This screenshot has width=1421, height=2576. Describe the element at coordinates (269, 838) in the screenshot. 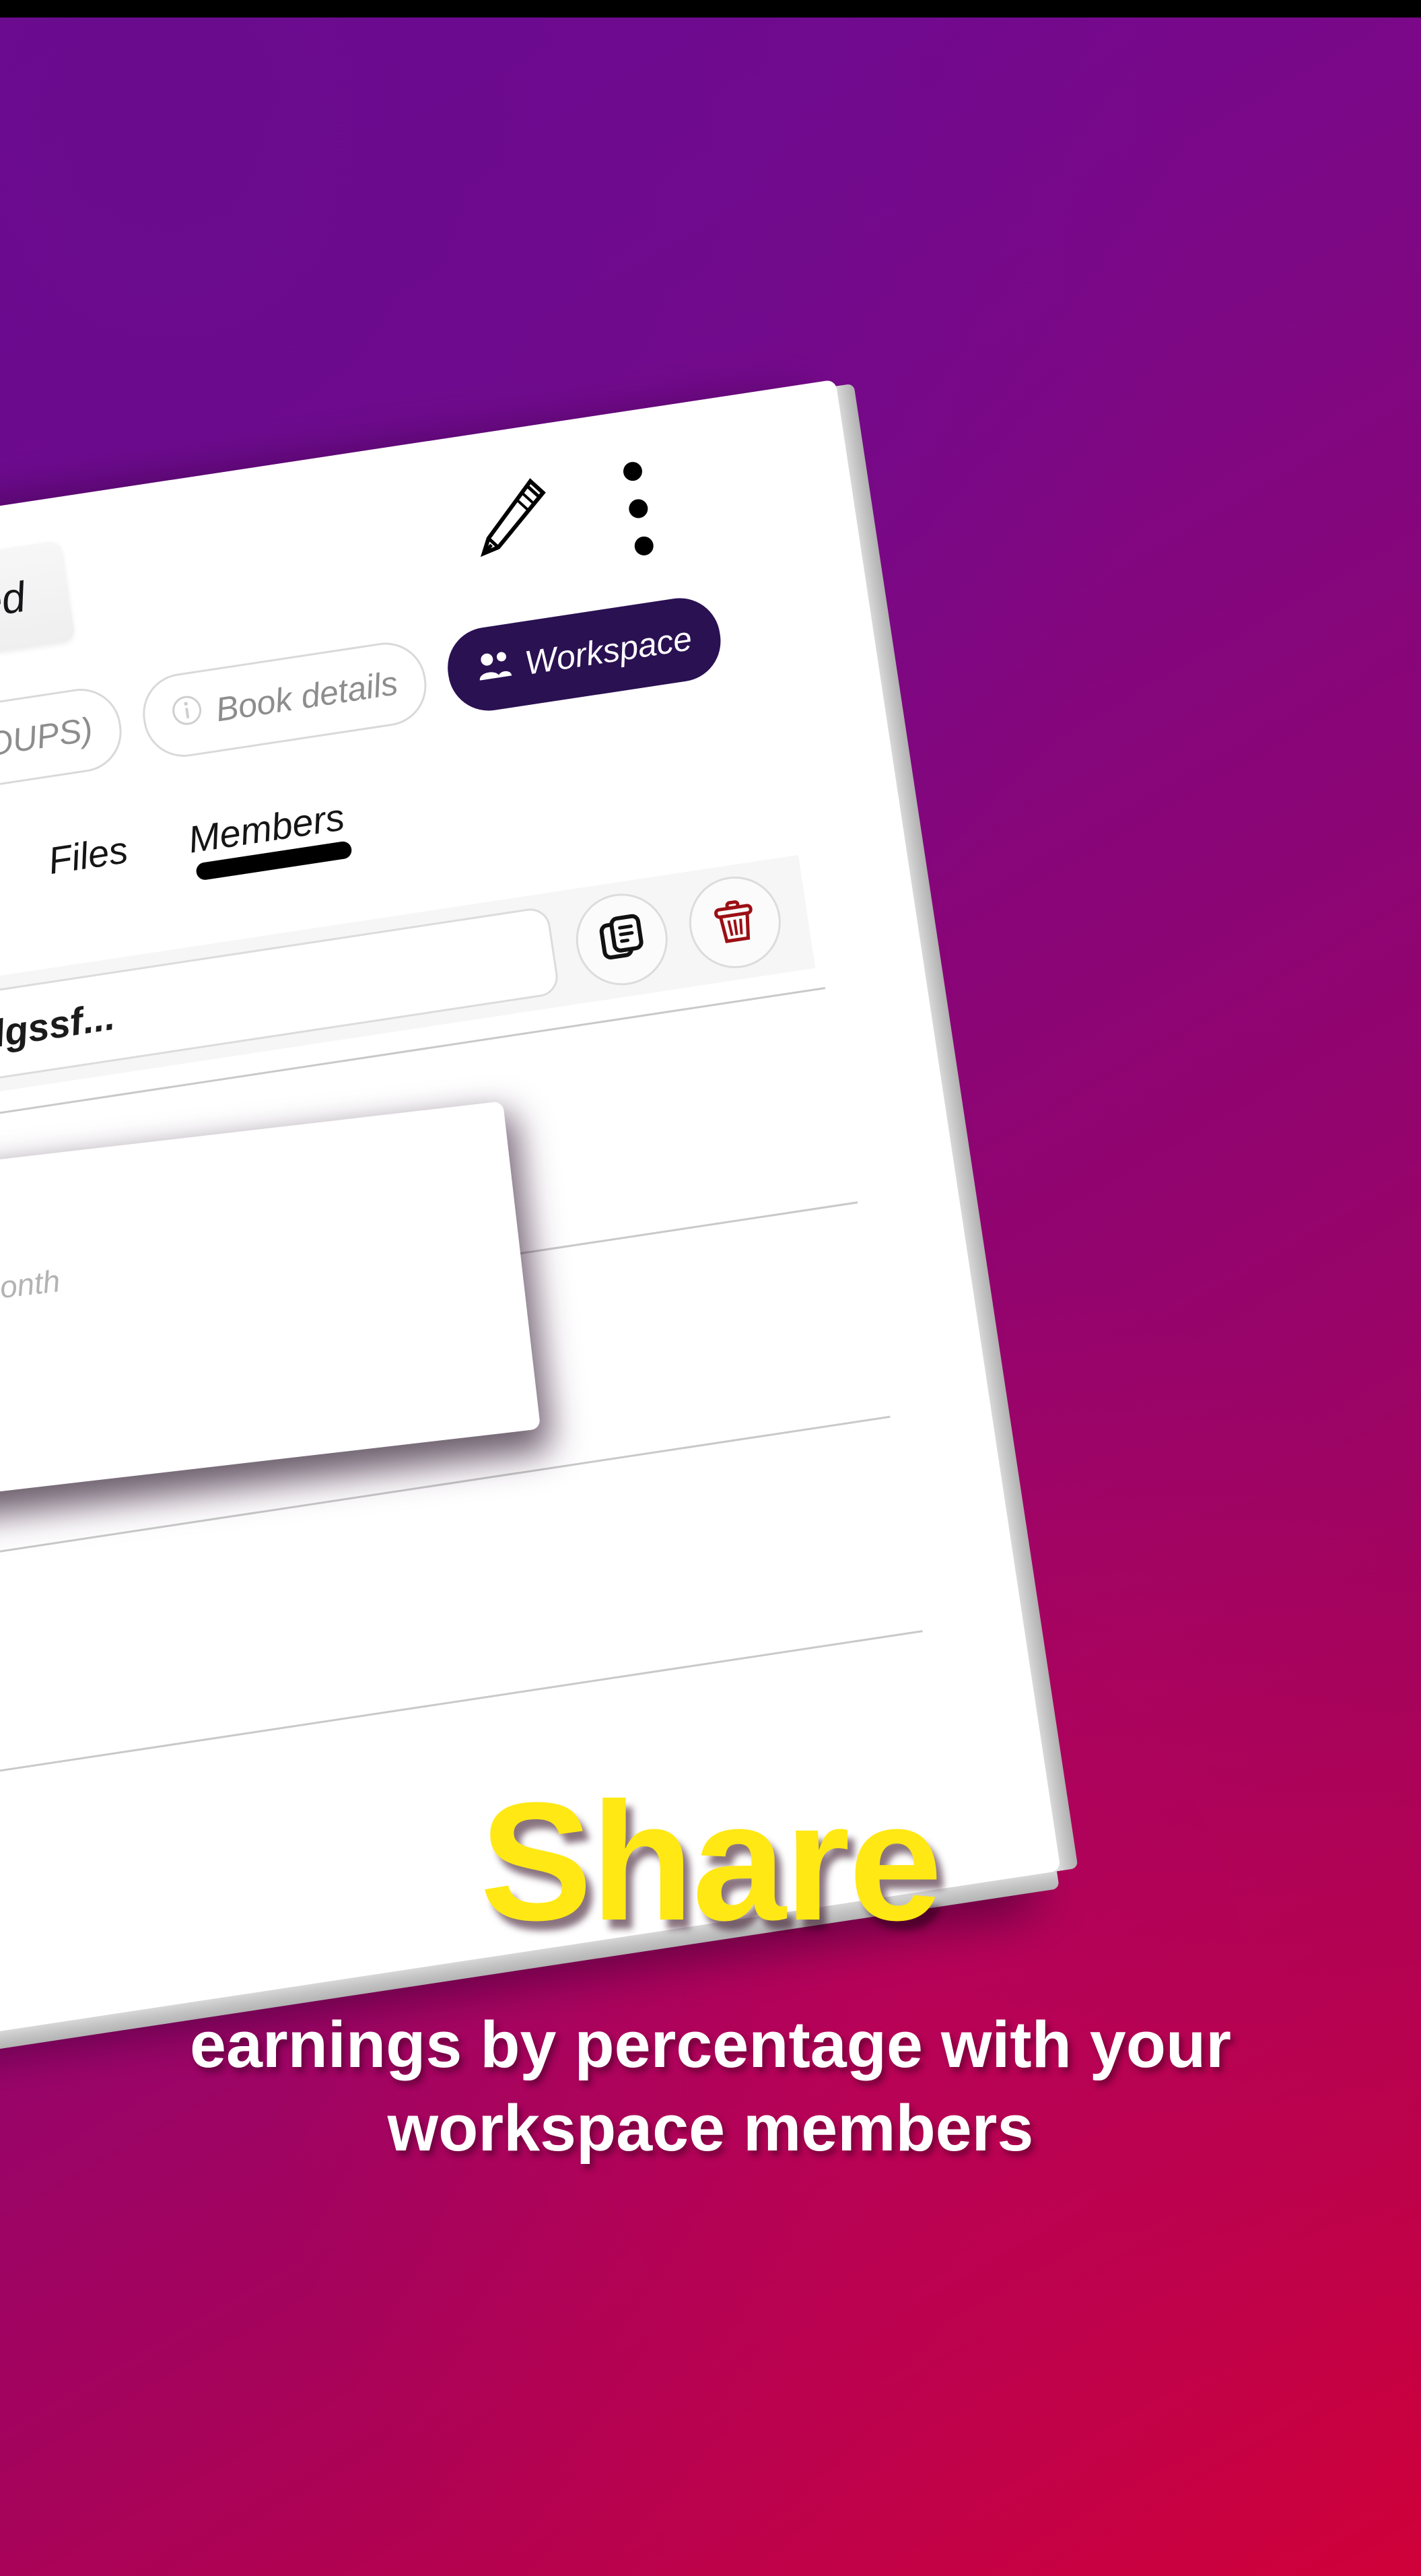

I see `tab-members: Members` at that location.